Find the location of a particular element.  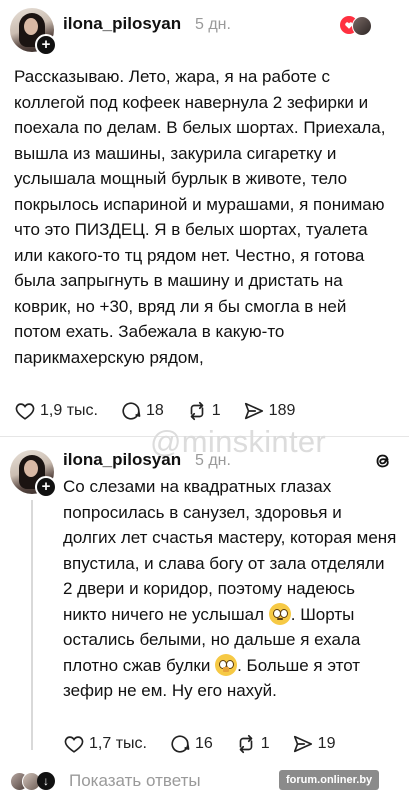

expand-arrow-icon: ↓ is located at coordinates (46, 781).